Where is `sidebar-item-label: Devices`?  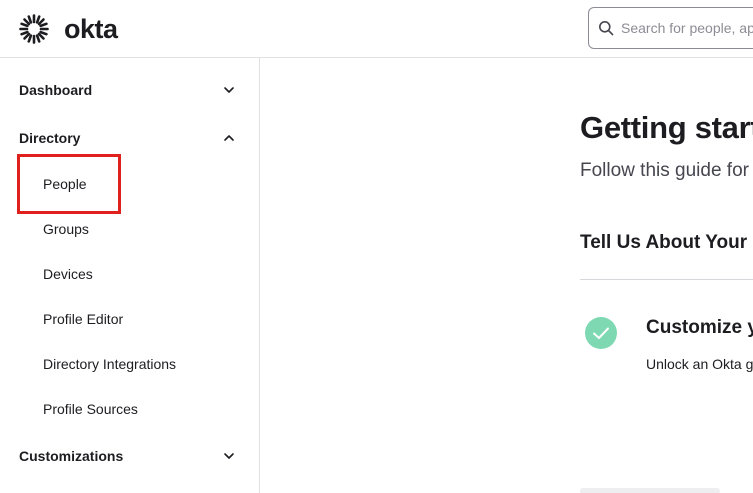 sidebar-item-label: Devices is located at coordinates (68, 274).